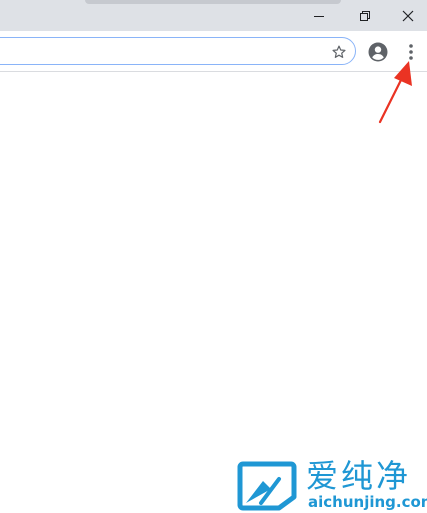 The width and height of the screenshot is (427, 513). I want to click on watermark-logo-icon, so click(267, 486).